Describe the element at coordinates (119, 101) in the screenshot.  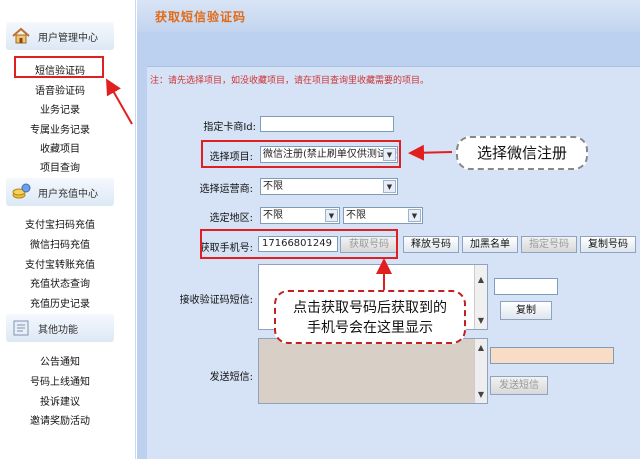
I see `arrow-to-sms-item` at that location.